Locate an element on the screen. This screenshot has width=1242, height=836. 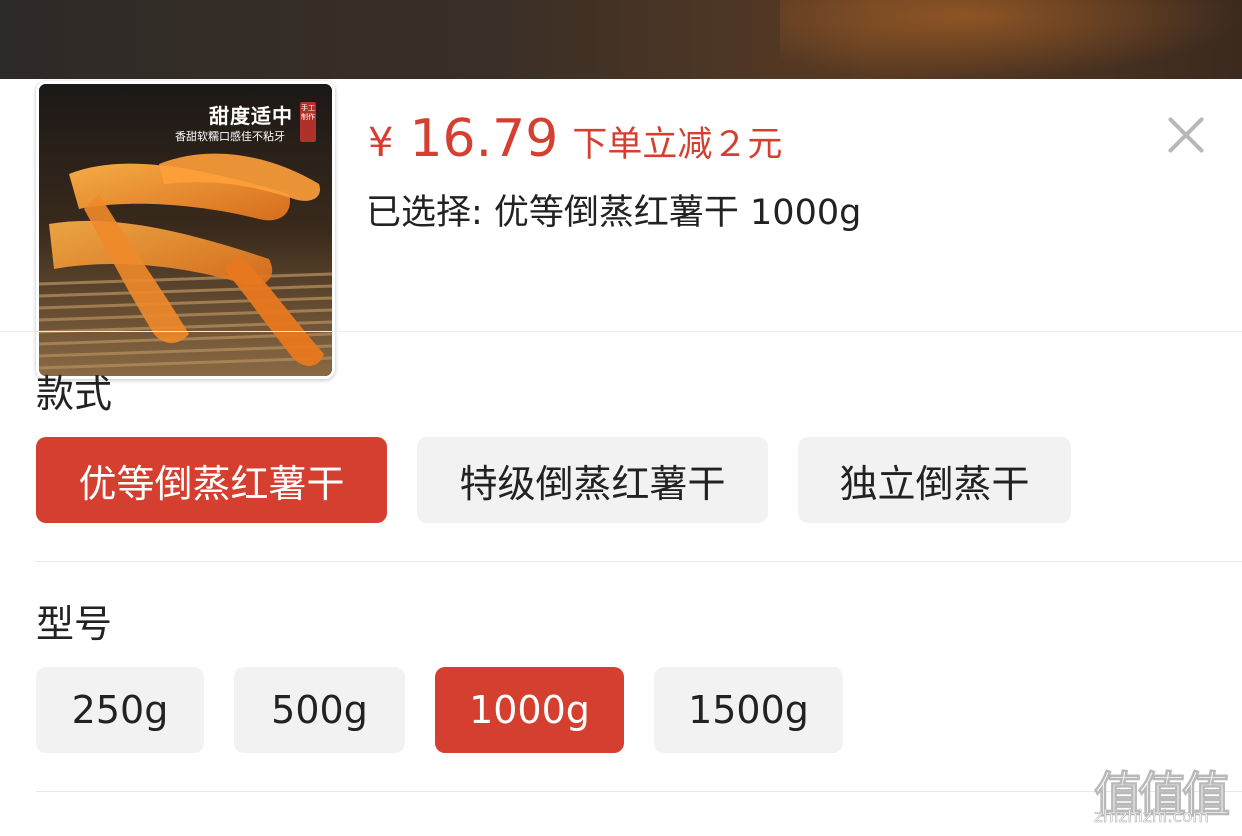
section-divider-bottom is located at coordinates (639, 791).